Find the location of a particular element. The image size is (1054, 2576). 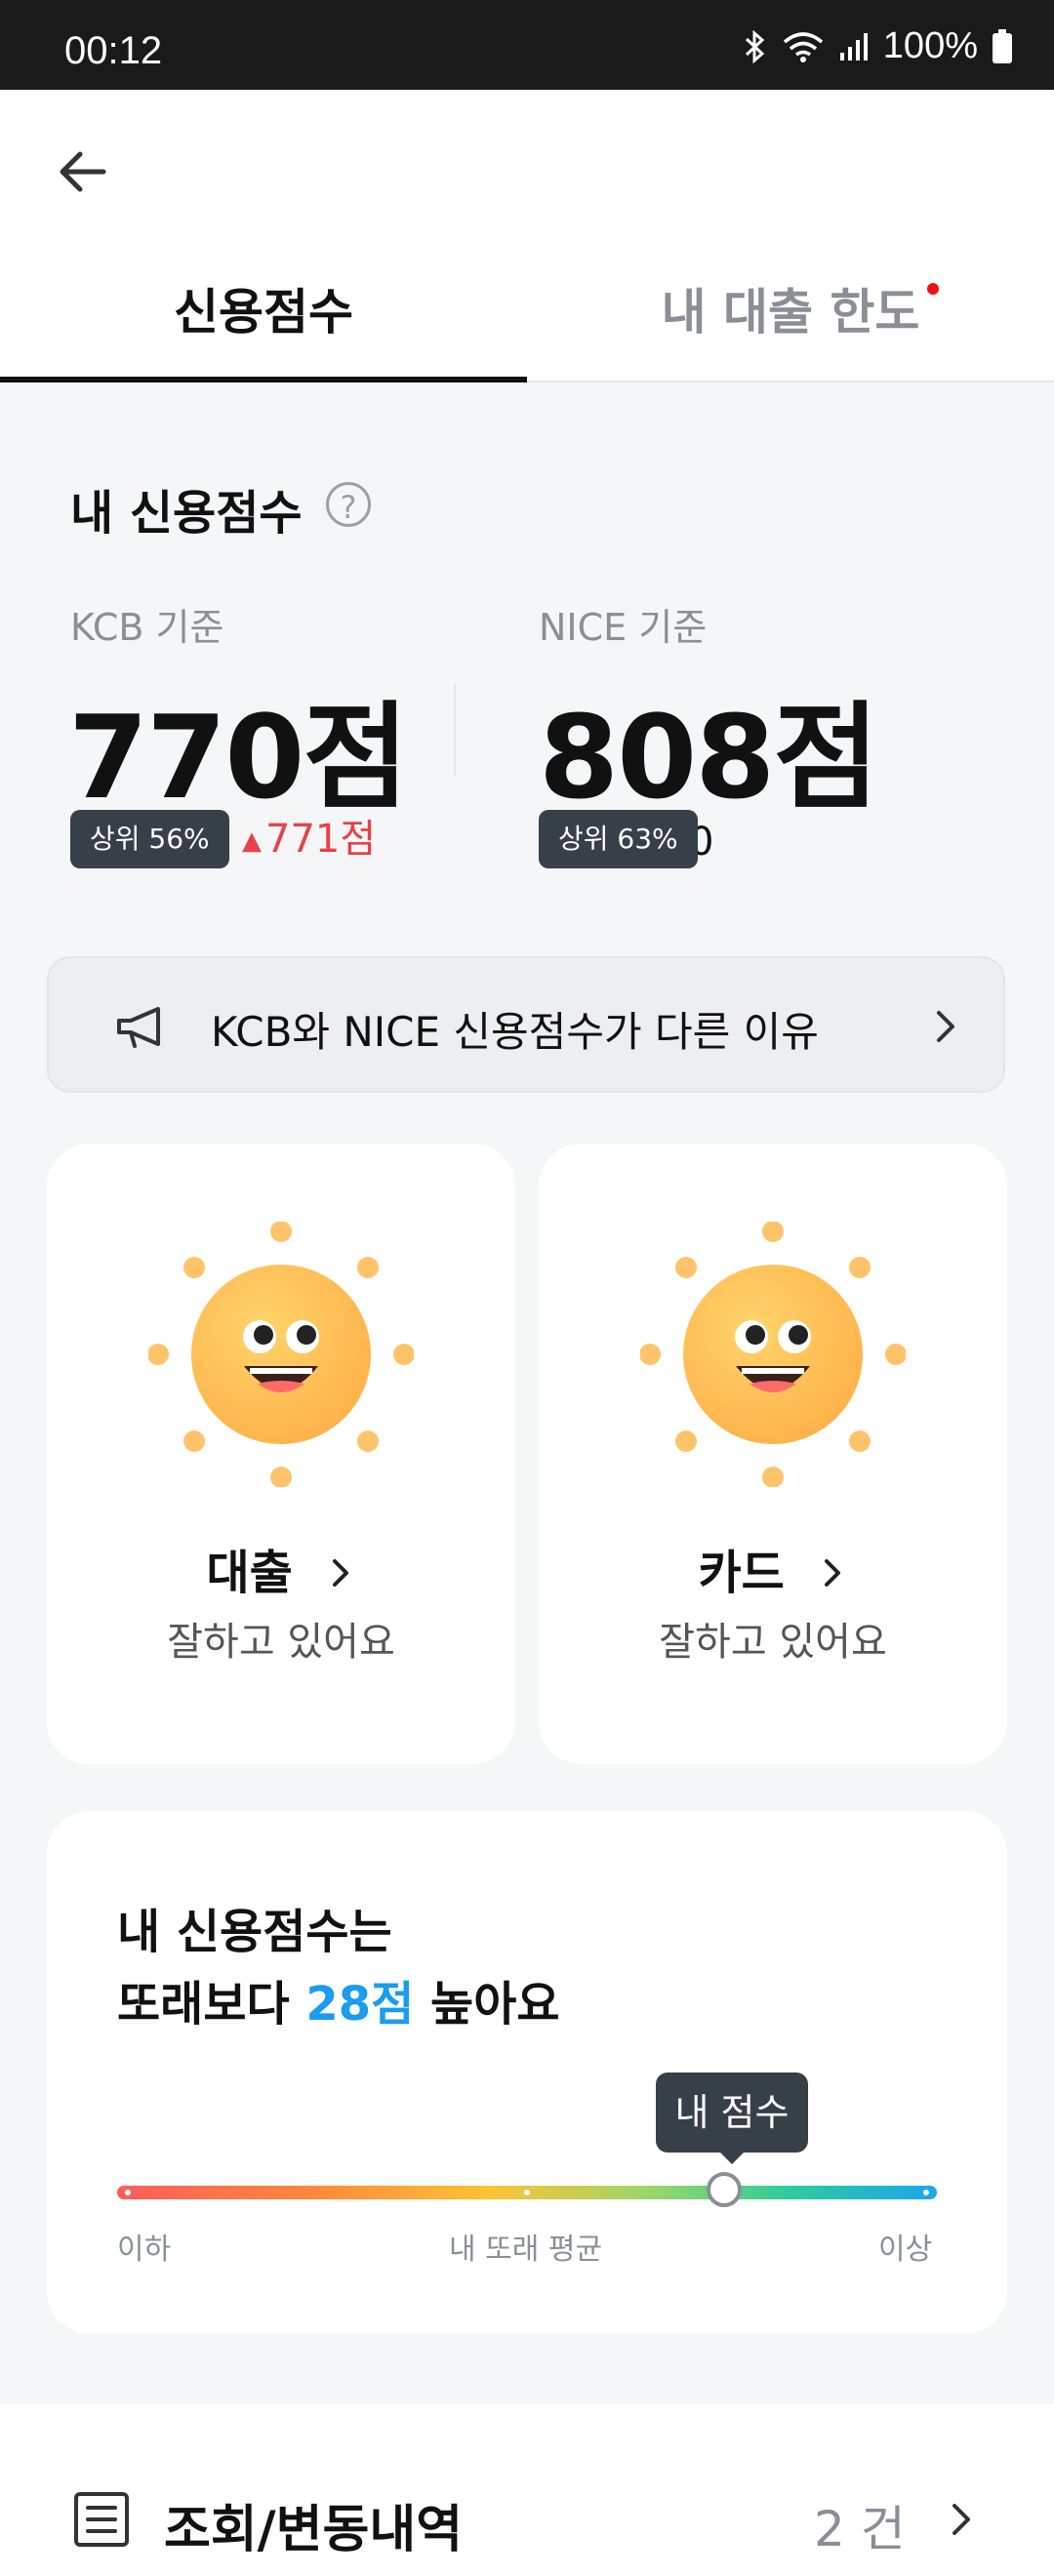

history-row: 조회/변동내역 2 건 is located at coordinates (527, 2490).